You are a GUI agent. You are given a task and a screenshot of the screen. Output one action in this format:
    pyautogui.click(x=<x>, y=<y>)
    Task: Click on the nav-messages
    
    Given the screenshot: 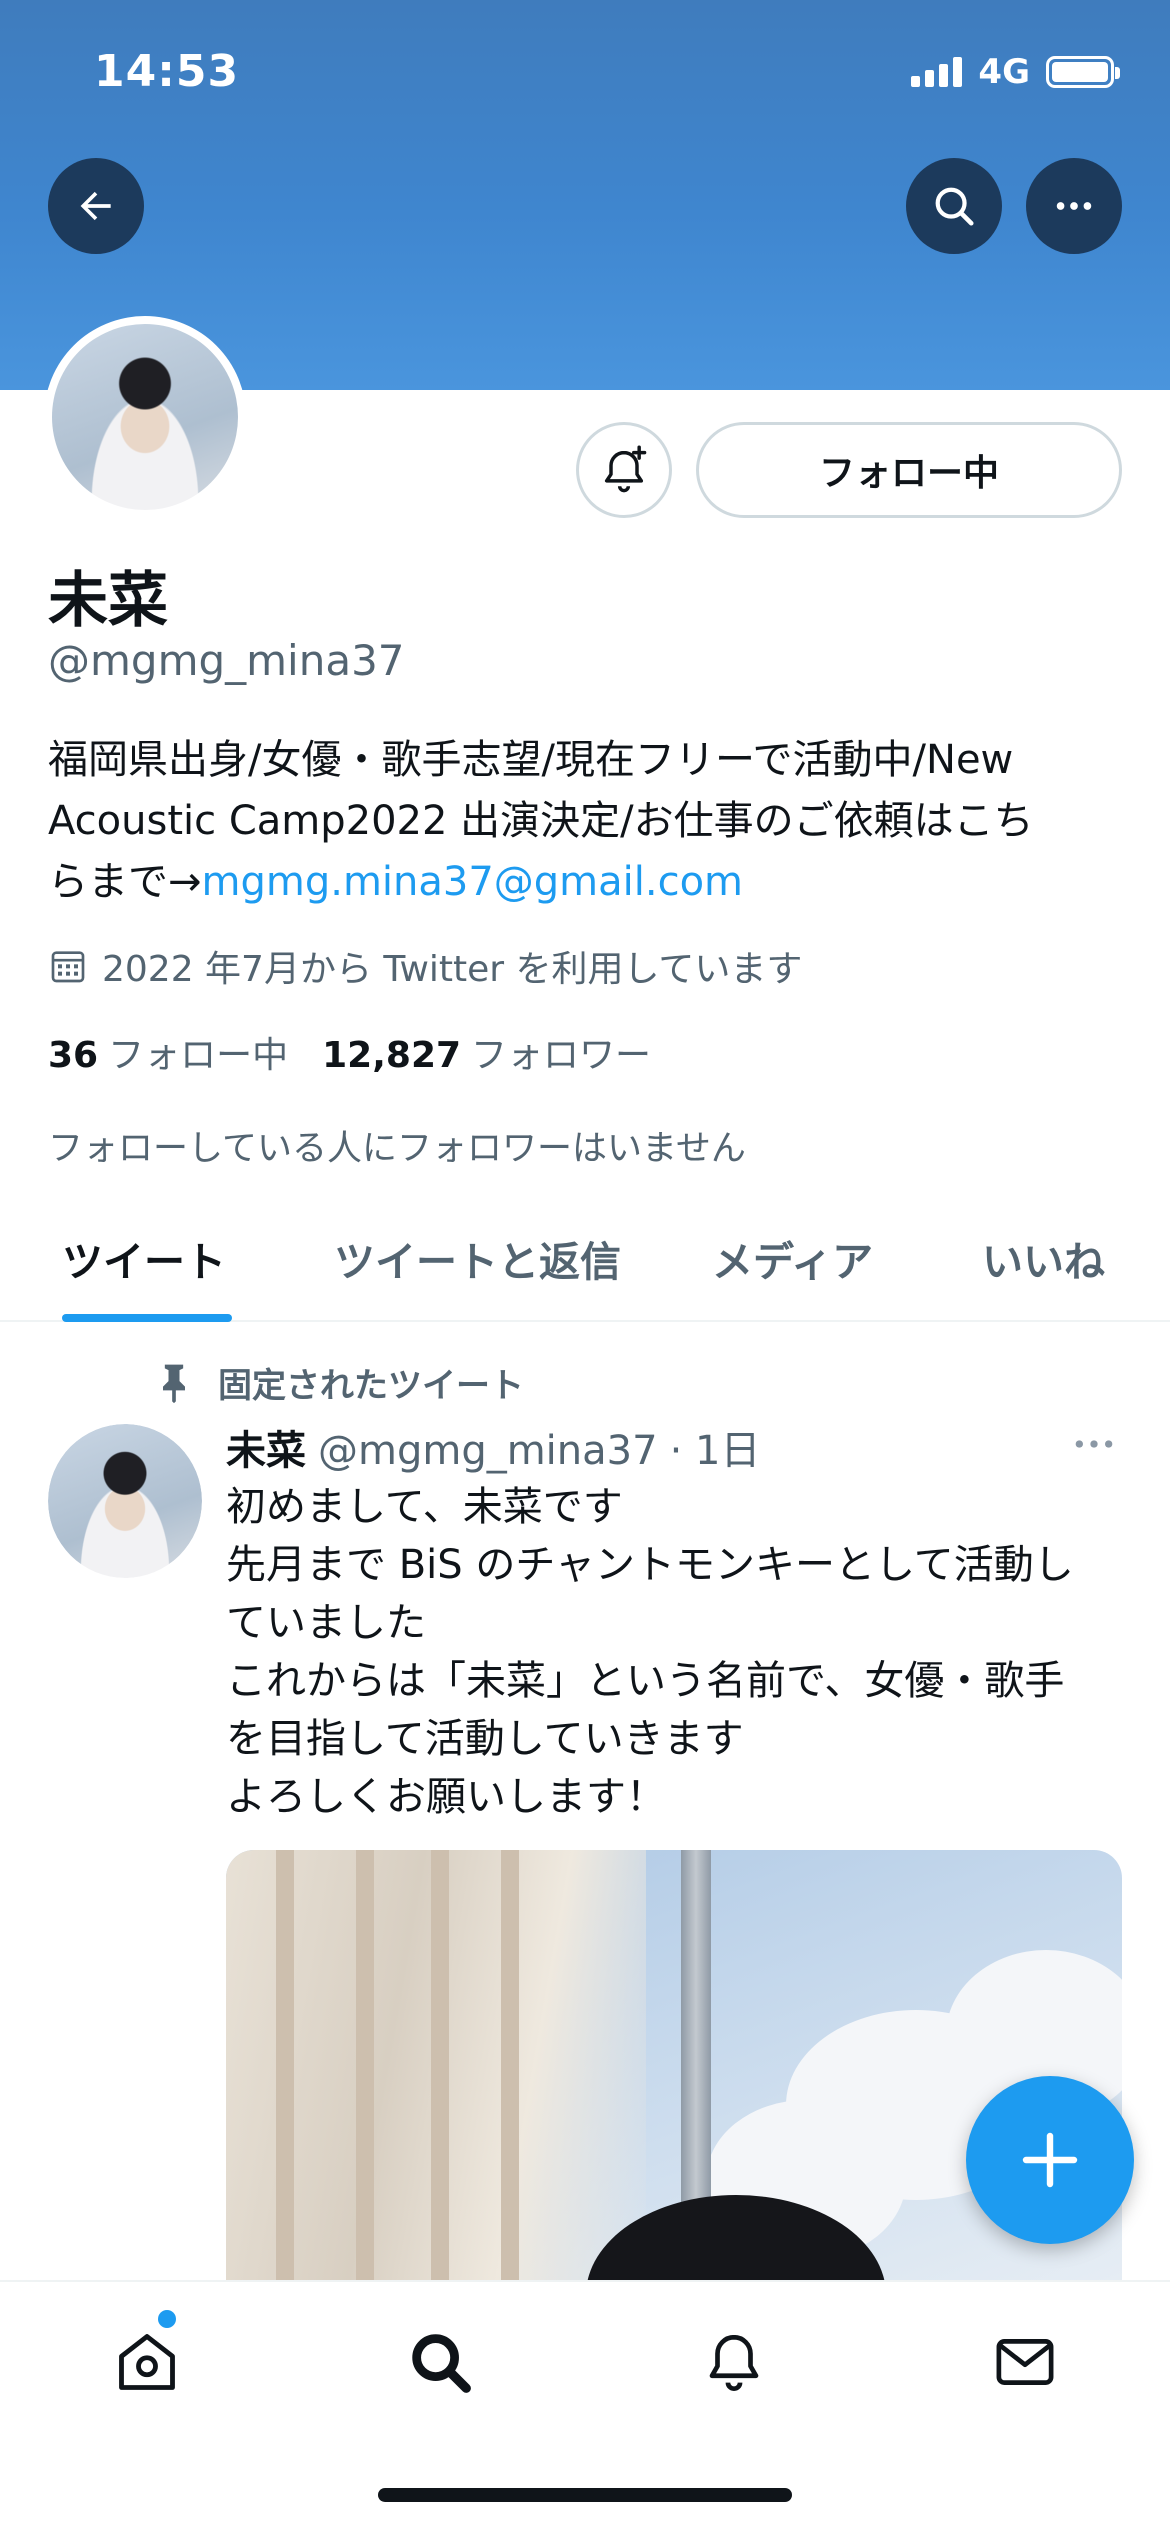 What is the action you would take?
    pyautogui.click(x=1025, y=2362)
    